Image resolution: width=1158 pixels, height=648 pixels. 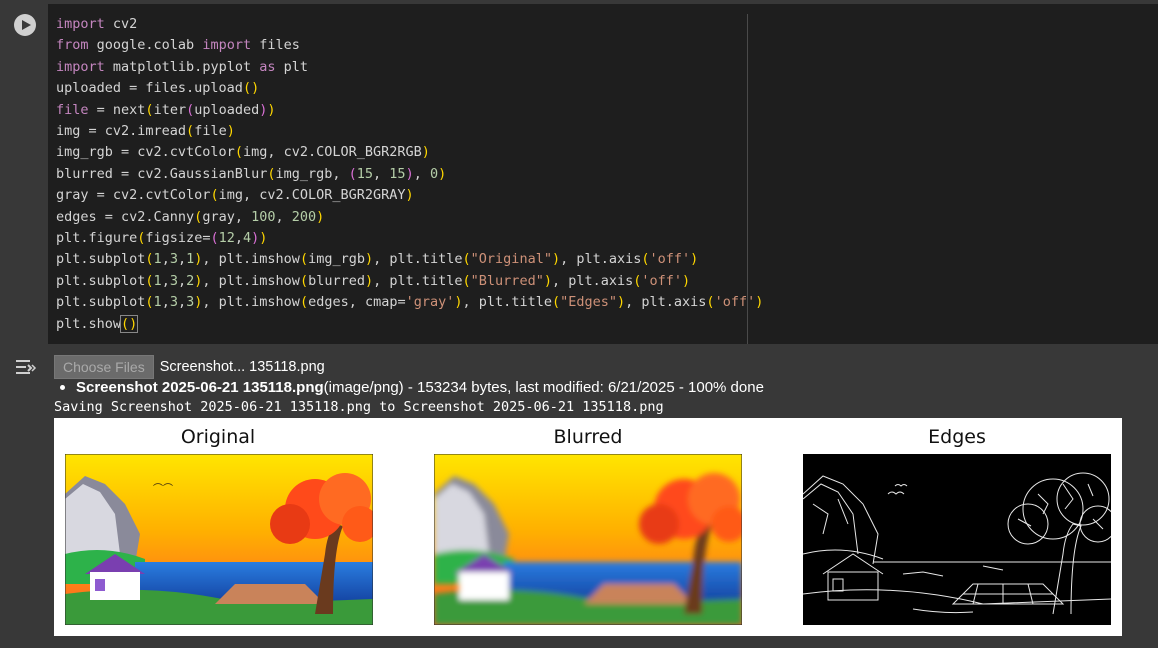 I want to click on bullet-icon, so click(x=62, y=387).